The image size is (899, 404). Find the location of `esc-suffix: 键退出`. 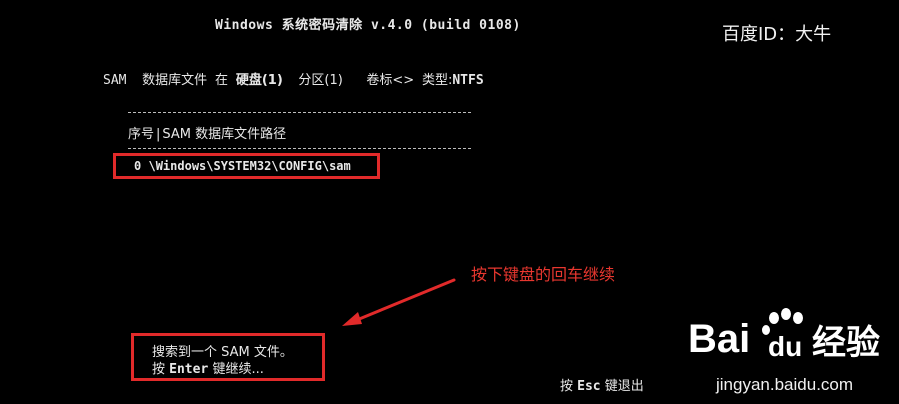

esc-suffix: 键退出 is located at coordinates (624, 386).